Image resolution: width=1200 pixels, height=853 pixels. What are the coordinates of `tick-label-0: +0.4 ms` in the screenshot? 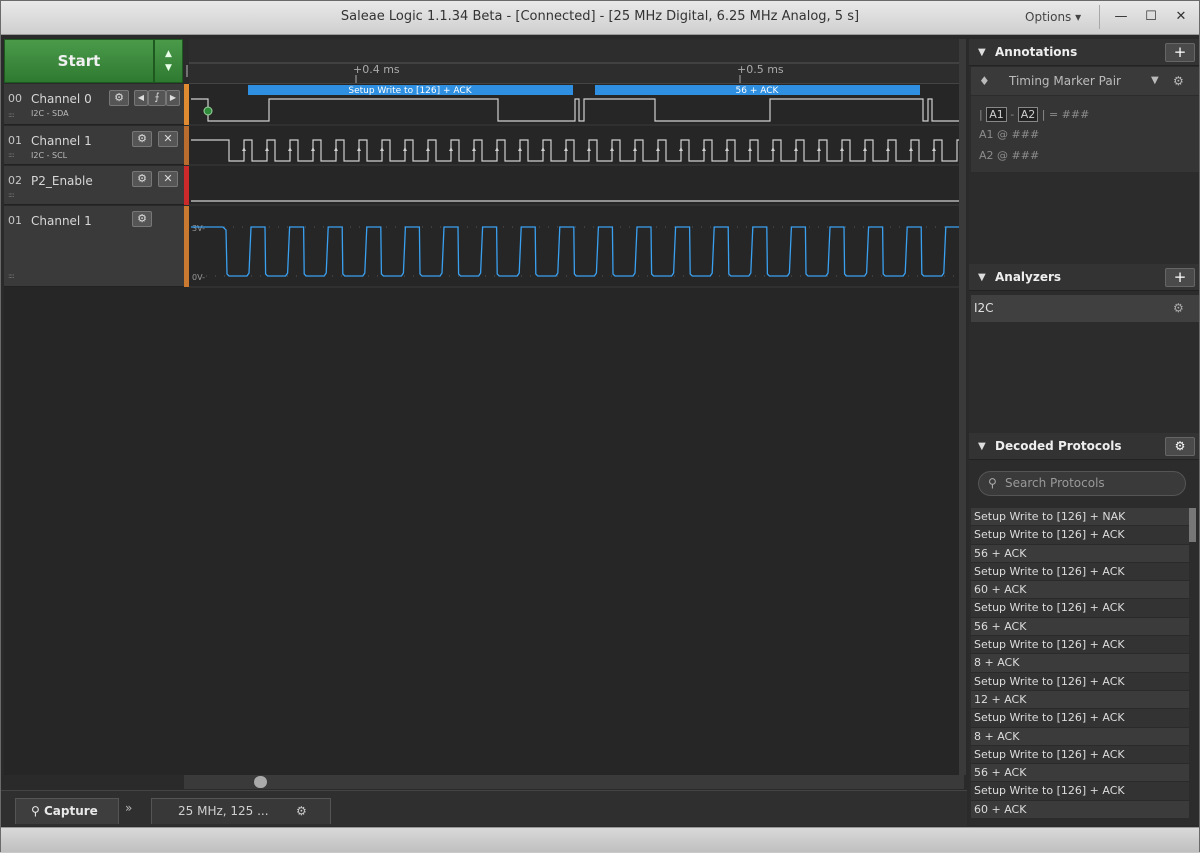 It's located at (376, 69).